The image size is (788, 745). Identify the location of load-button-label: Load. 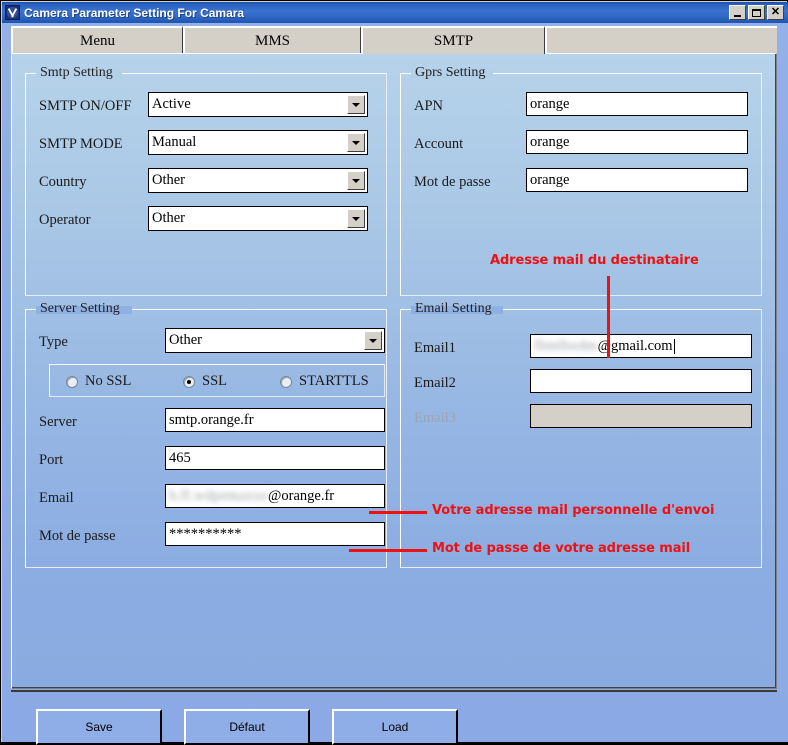
(395, 727).